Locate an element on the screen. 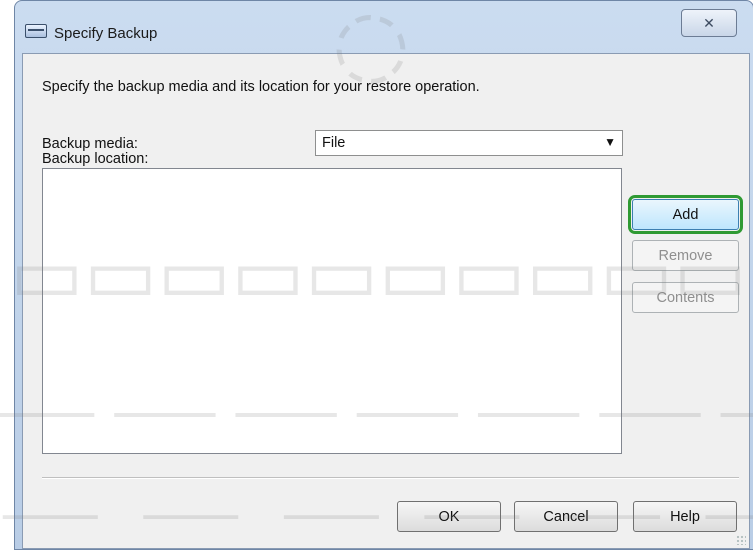 The width and height of the screenshot is (753, 550). close-icon: ✕ is located at coordinates (709, 22).